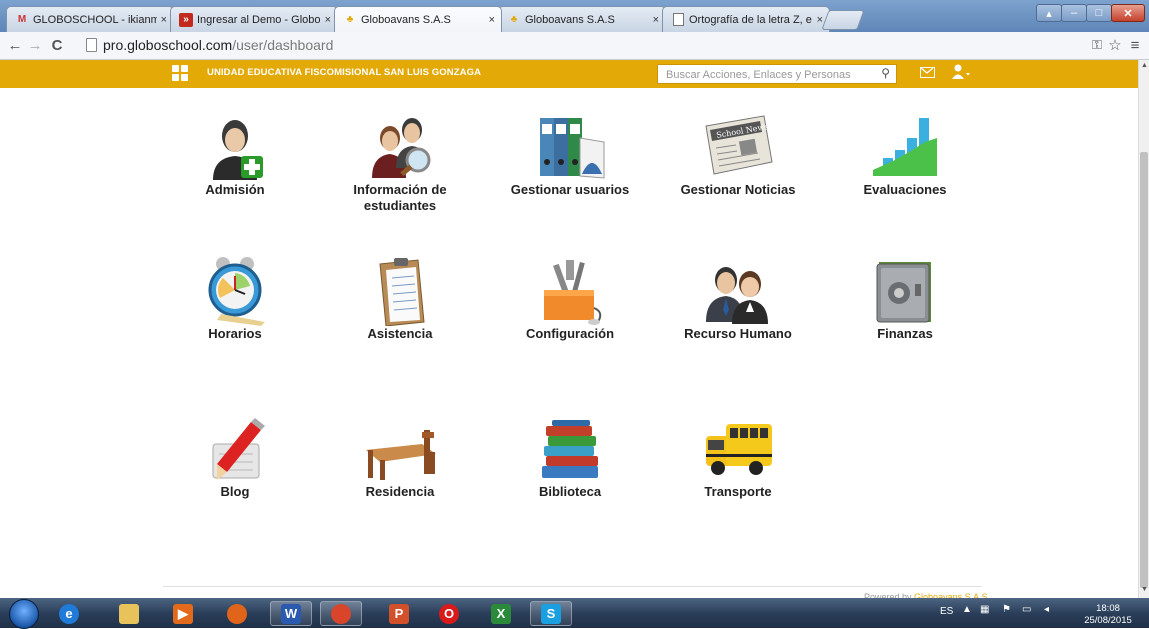  I want to click on mail-icon, so click(927, 72).